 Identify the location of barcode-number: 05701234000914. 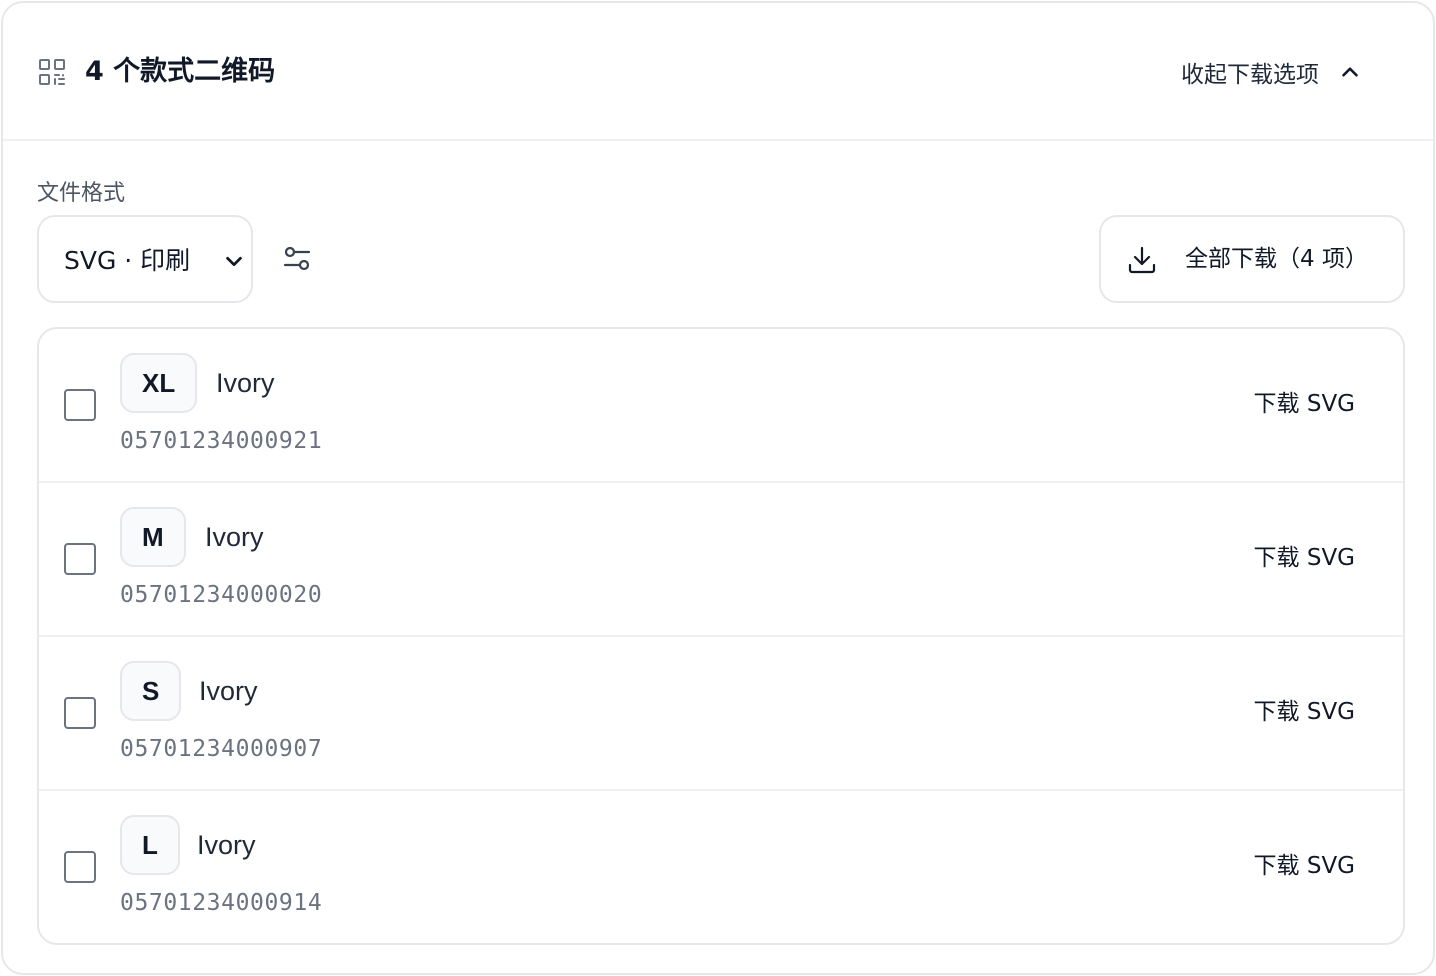
(221, 903).